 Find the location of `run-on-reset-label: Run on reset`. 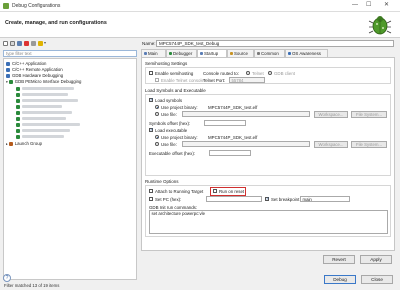

run-on-reset-label: Run on reset is located at coordinates (232, 191).